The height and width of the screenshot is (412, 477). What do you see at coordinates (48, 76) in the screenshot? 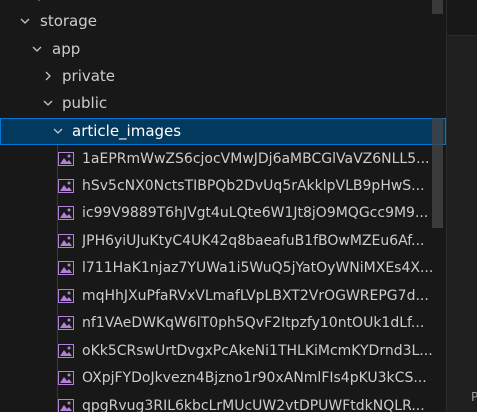
I see `chevron-right-icon` at bounding box center [48, 76].